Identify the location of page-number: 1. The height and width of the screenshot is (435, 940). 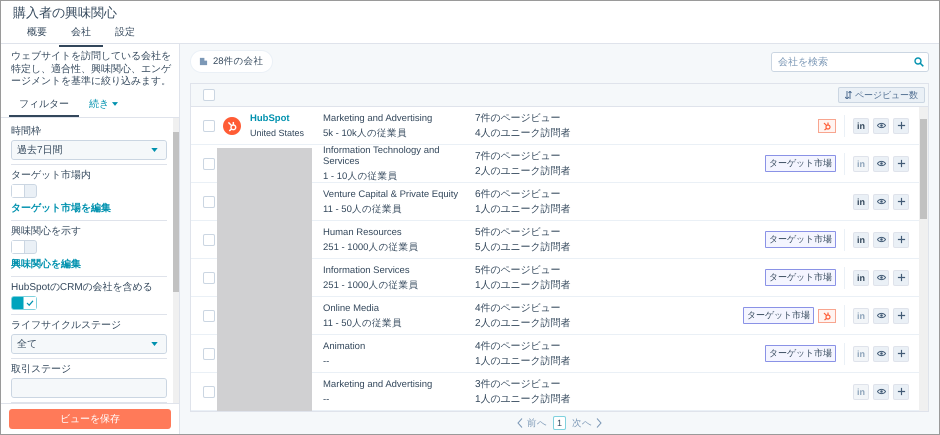
(559, 423).